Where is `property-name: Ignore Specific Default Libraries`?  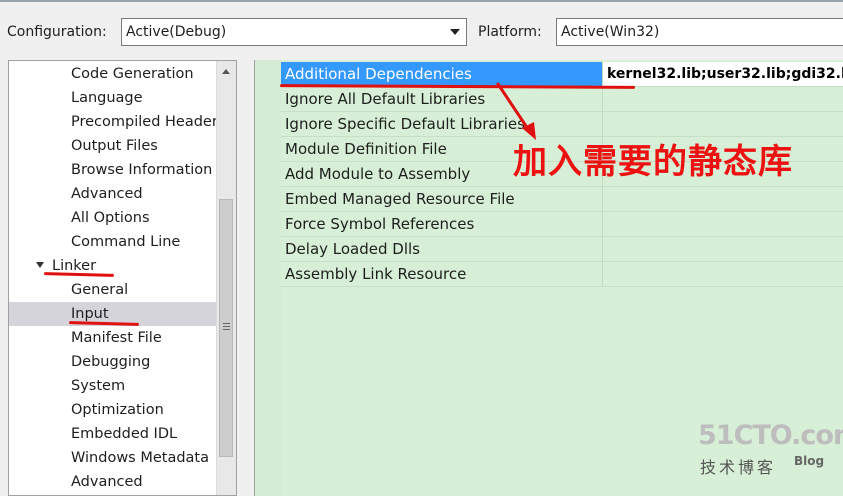
property-name: Ignore Specific Default Libraries is located at coordinates (442, 124).